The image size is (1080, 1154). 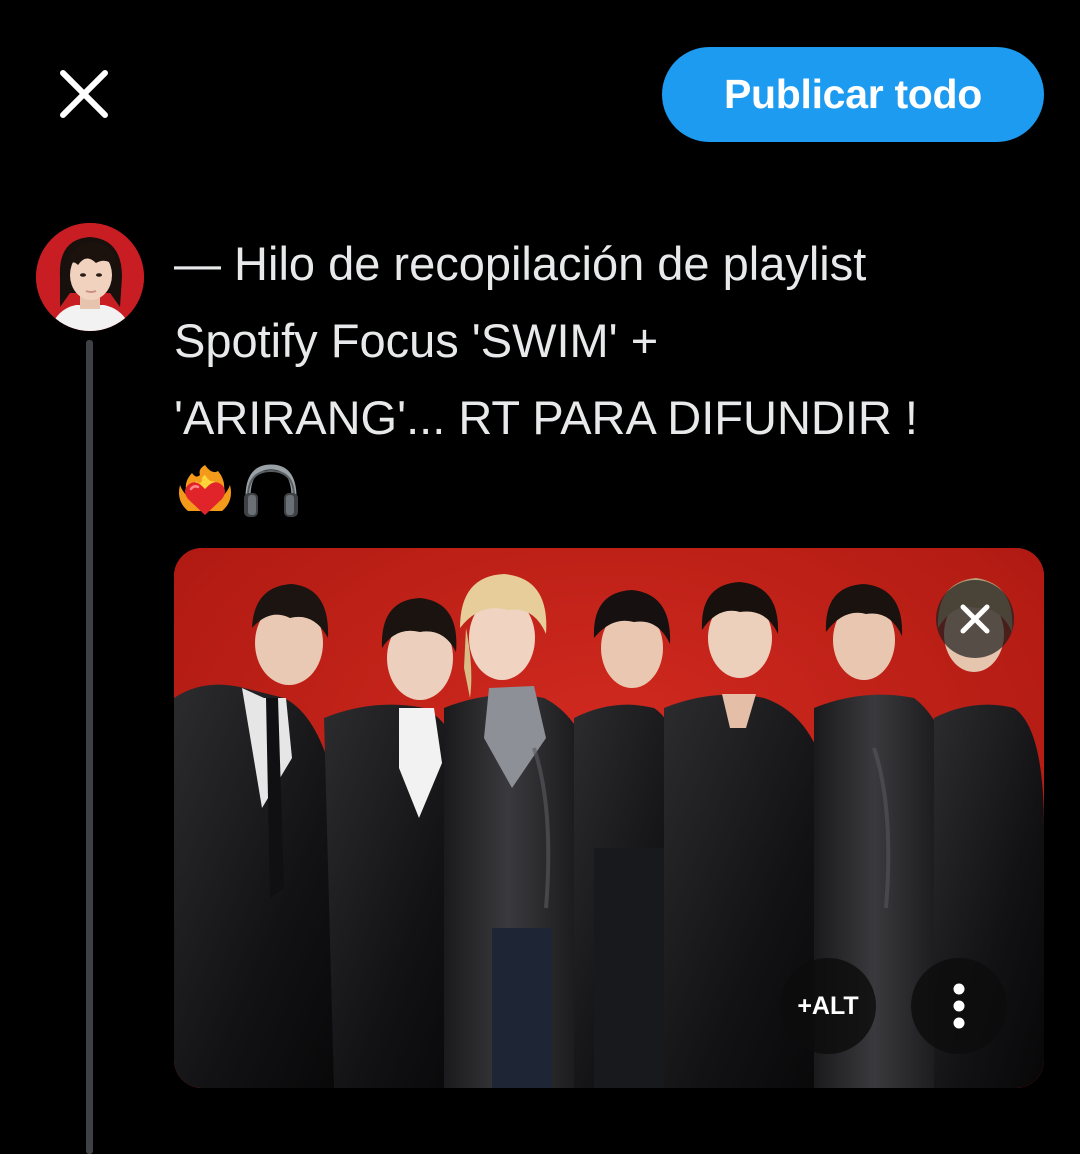 I want to click on publish-all-button: Publicar todo, so click(x=853, y=94).